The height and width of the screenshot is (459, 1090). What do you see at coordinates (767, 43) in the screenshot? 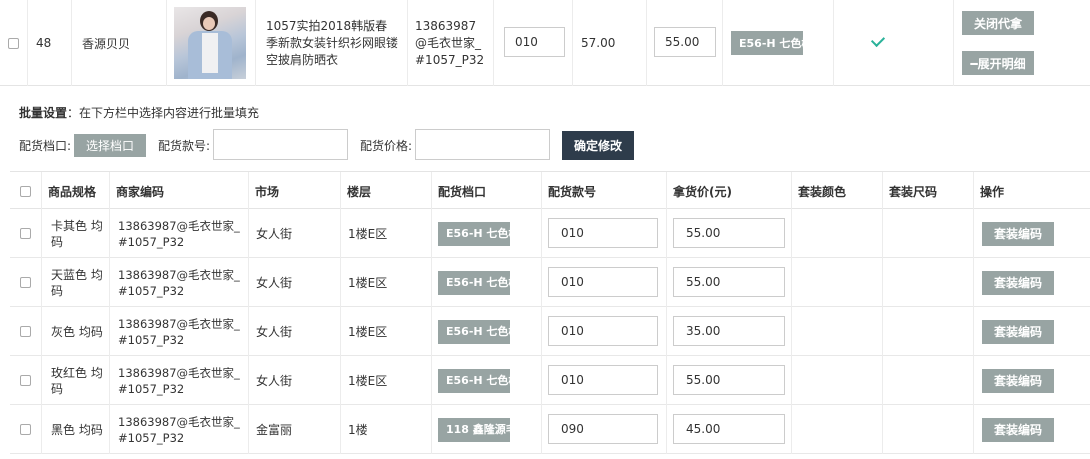
I see `product-stall-button: E56-H 七色树` at bounding box center [767, 43].